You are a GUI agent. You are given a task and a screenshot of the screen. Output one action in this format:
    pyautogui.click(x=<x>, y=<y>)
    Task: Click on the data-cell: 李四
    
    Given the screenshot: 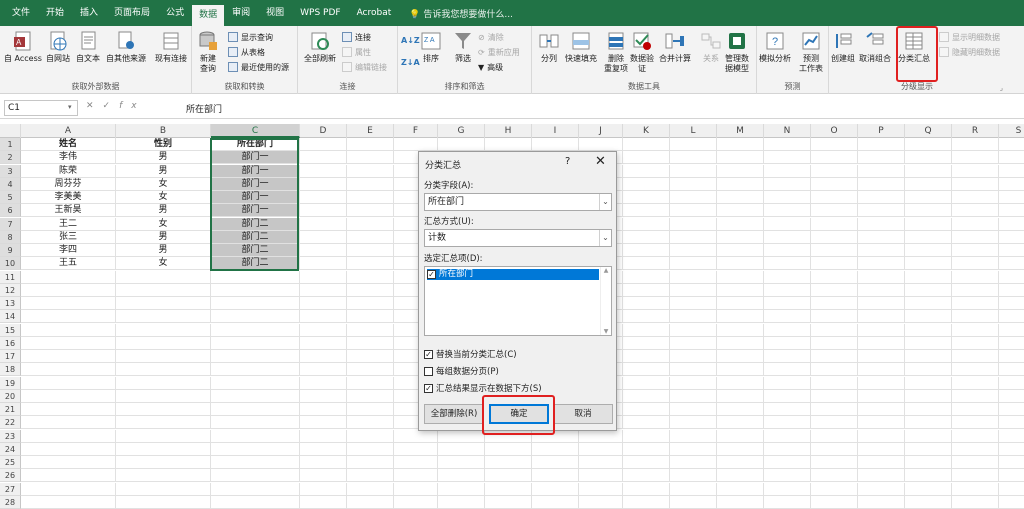 What is the action you would take?
    pyautogui.click(x=68, y=250)
    